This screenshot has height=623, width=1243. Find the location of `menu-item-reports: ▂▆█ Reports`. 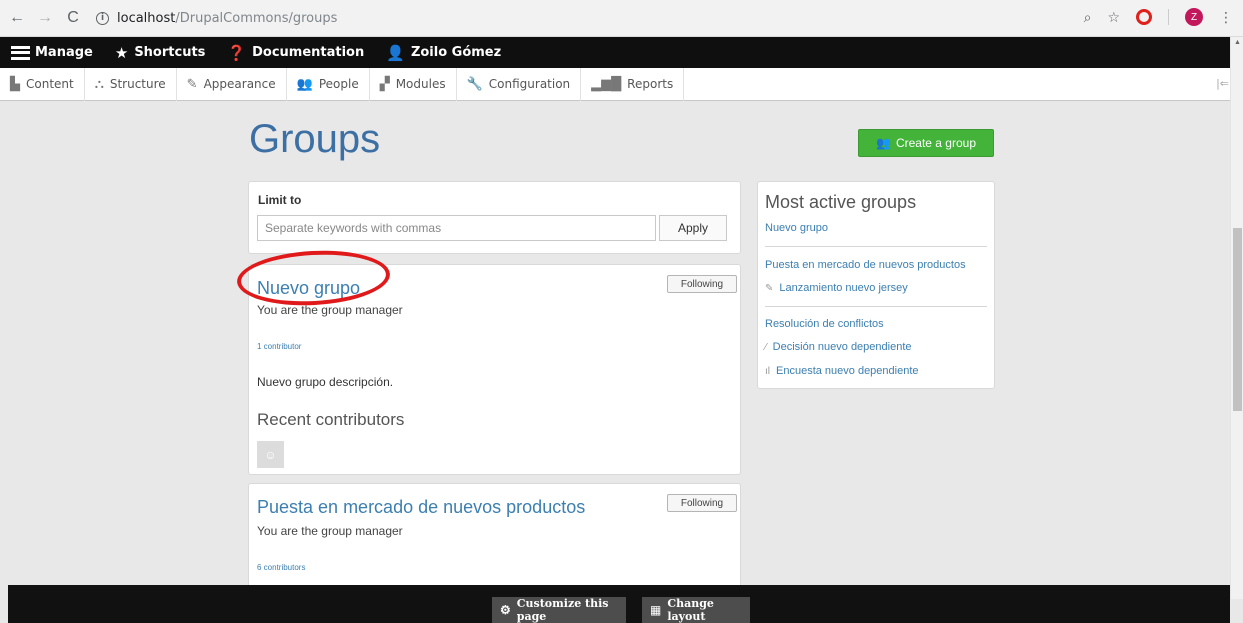

menu-item-reports: ▂▆█ Reports is located at coordinates (633, 84).